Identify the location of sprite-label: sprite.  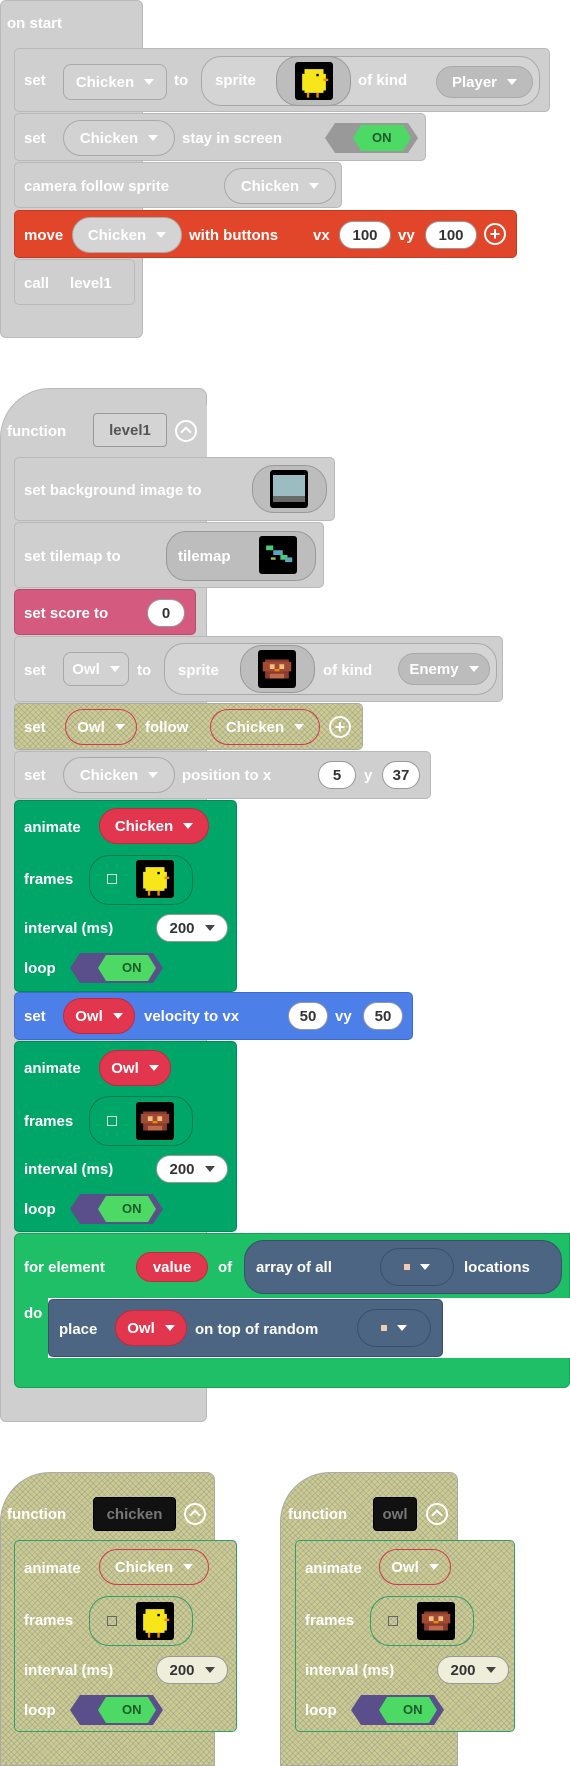
(235, 80).